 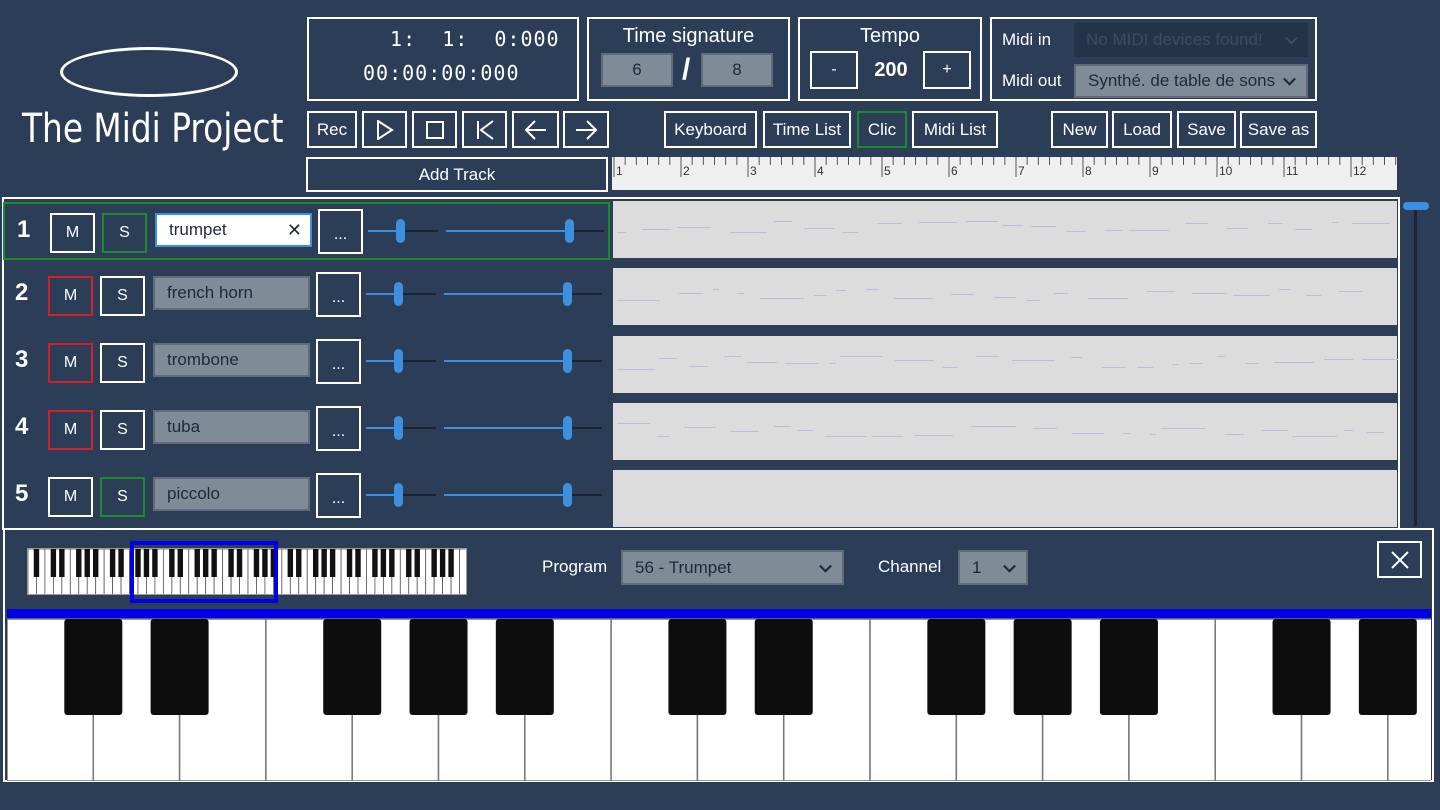 I want to click on play-button, so click(x=384, y=129).